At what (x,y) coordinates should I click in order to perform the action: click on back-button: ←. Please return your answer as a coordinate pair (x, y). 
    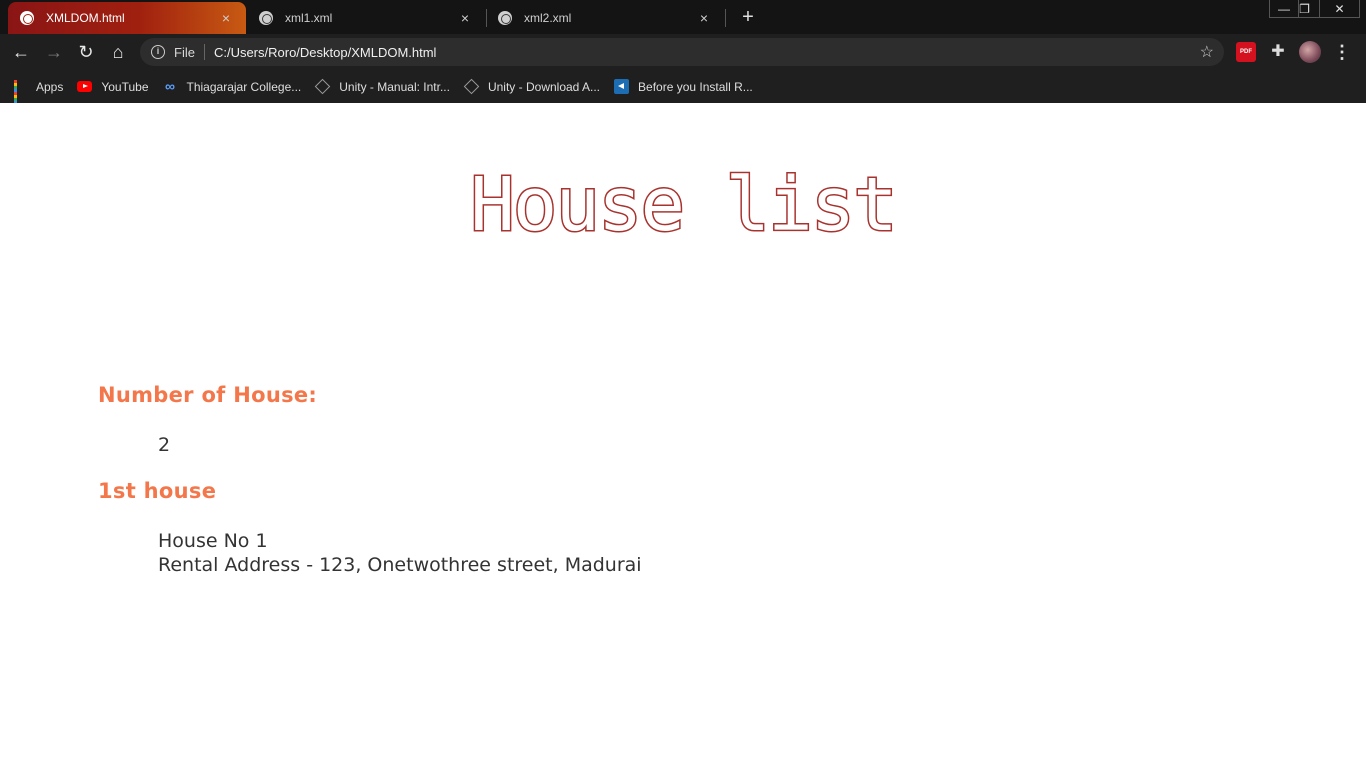
    Looking at the image, I should click on (21, 52).